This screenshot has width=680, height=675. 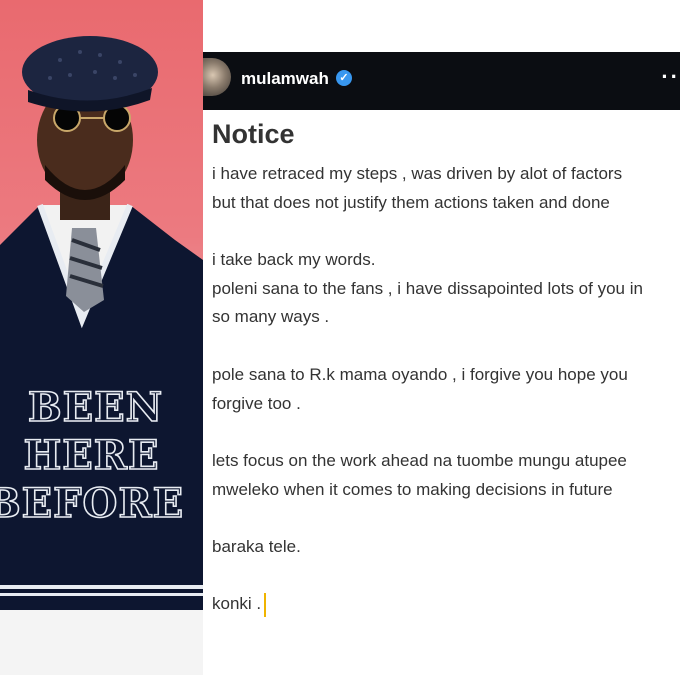 I want to click on sweater-text-line-3: BEFORE, so click(x=92, y=503).